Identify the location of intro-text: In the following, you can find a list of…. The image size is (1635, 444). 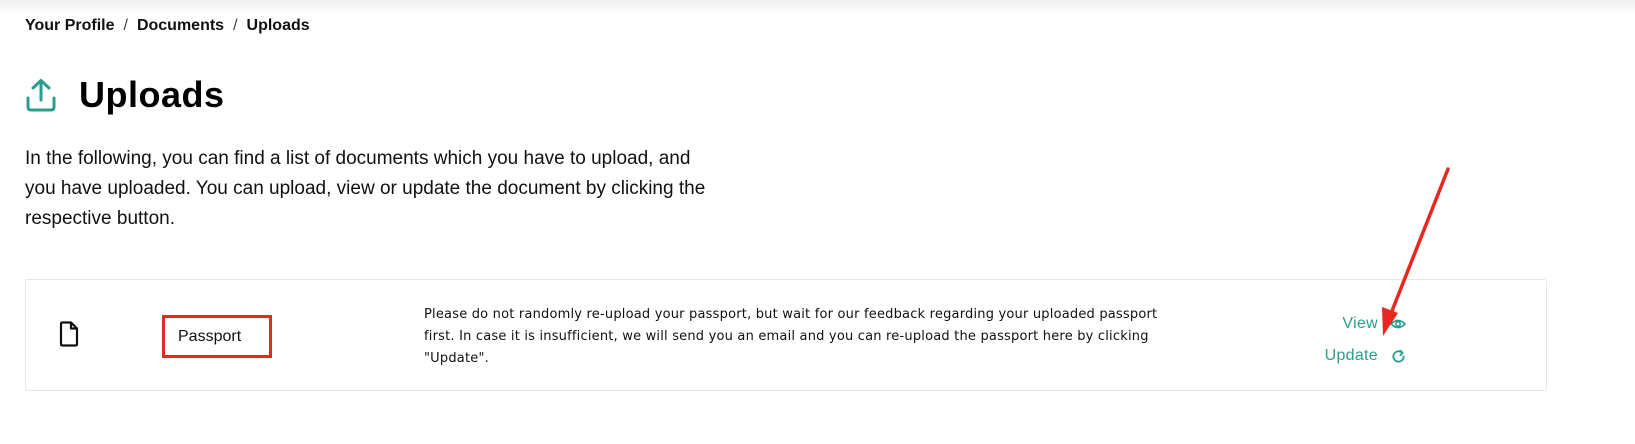
(365, 188).